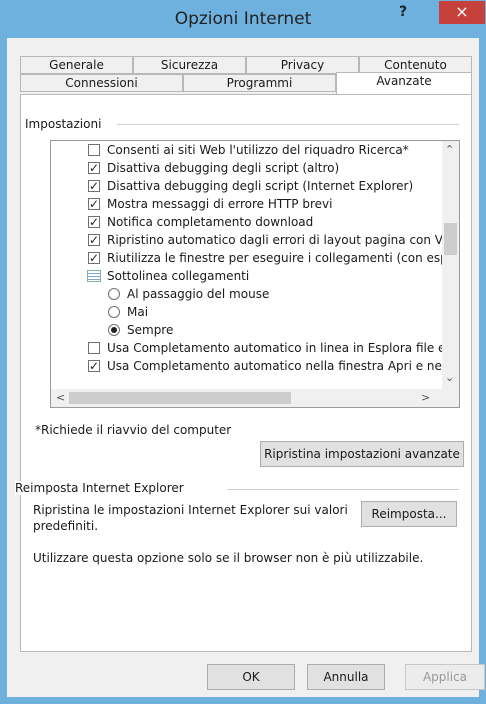 The width and height of the screenshot is (486, 704). Describe the element at coordinates (101, 488) in the screenshot. I see `reset-group-label: Reimposta Internet Explorer` at that location.